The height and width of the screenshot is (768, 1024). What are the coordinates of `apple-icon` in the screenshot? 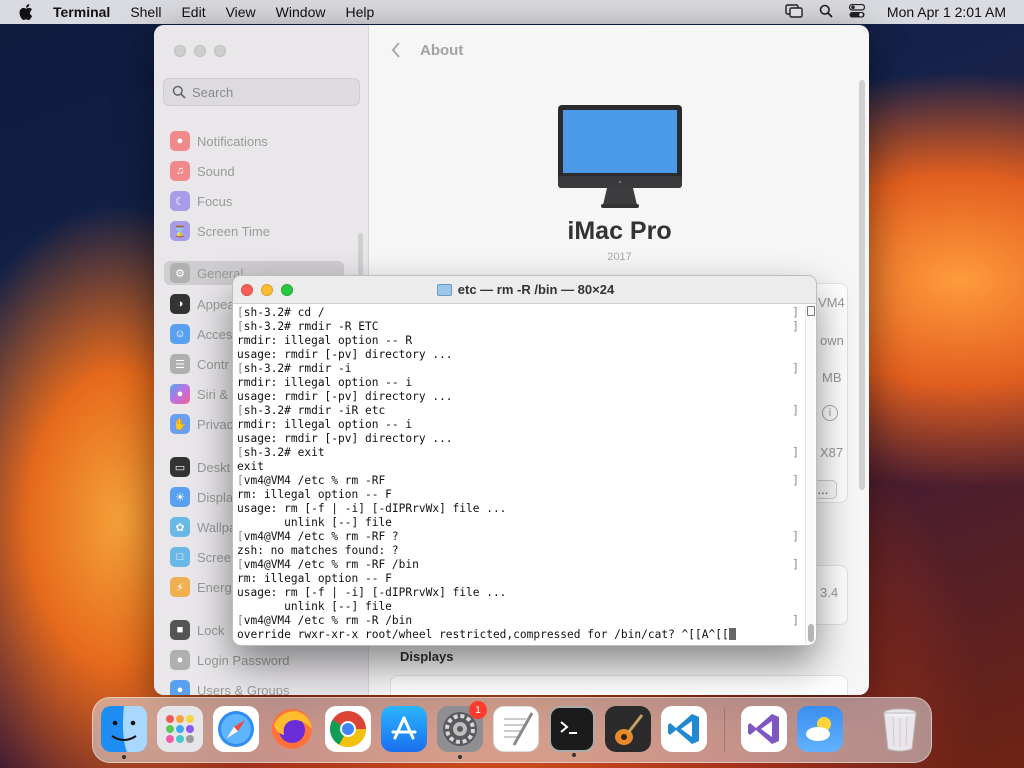 It's located at (26, 12).